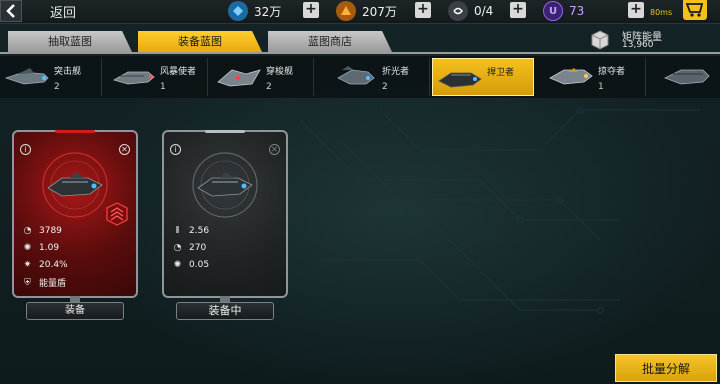 This screenshot has width=720, height=384. What do you see at coordinates (50, 230) in the screenshot?
I see `stat-value: 3789` at bounding box center [50, 230].